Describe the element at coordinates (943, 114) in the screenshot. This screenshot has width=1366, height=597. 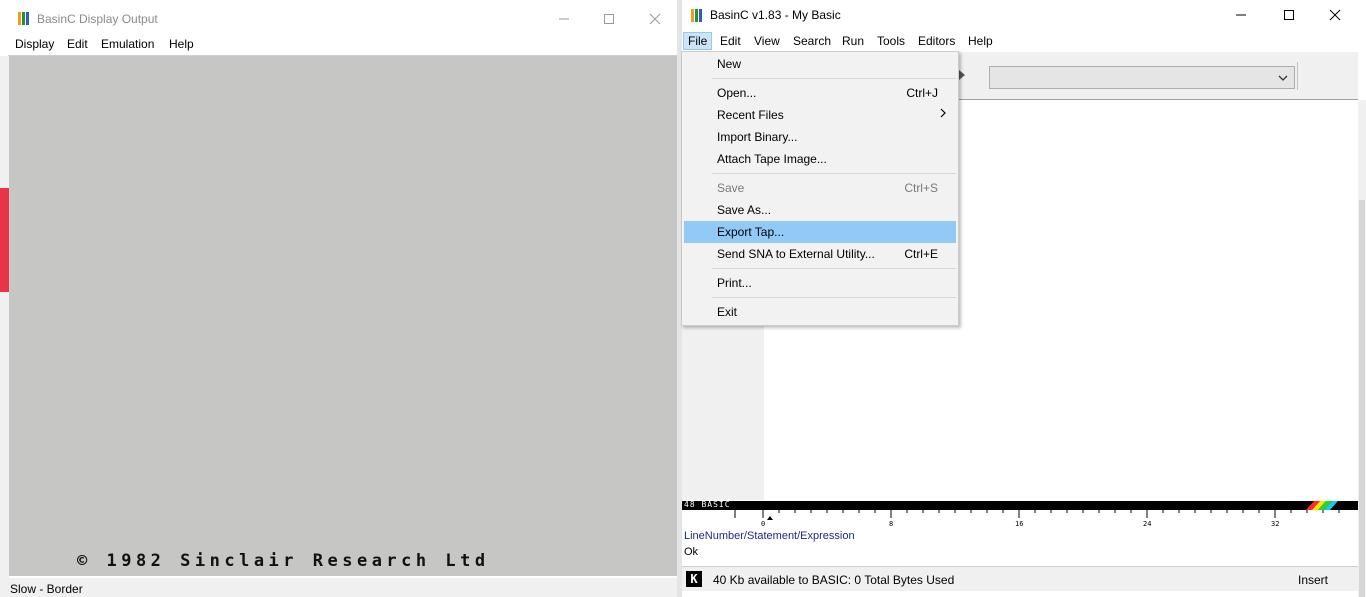
I see `submenu-arrow-icon` at that location.